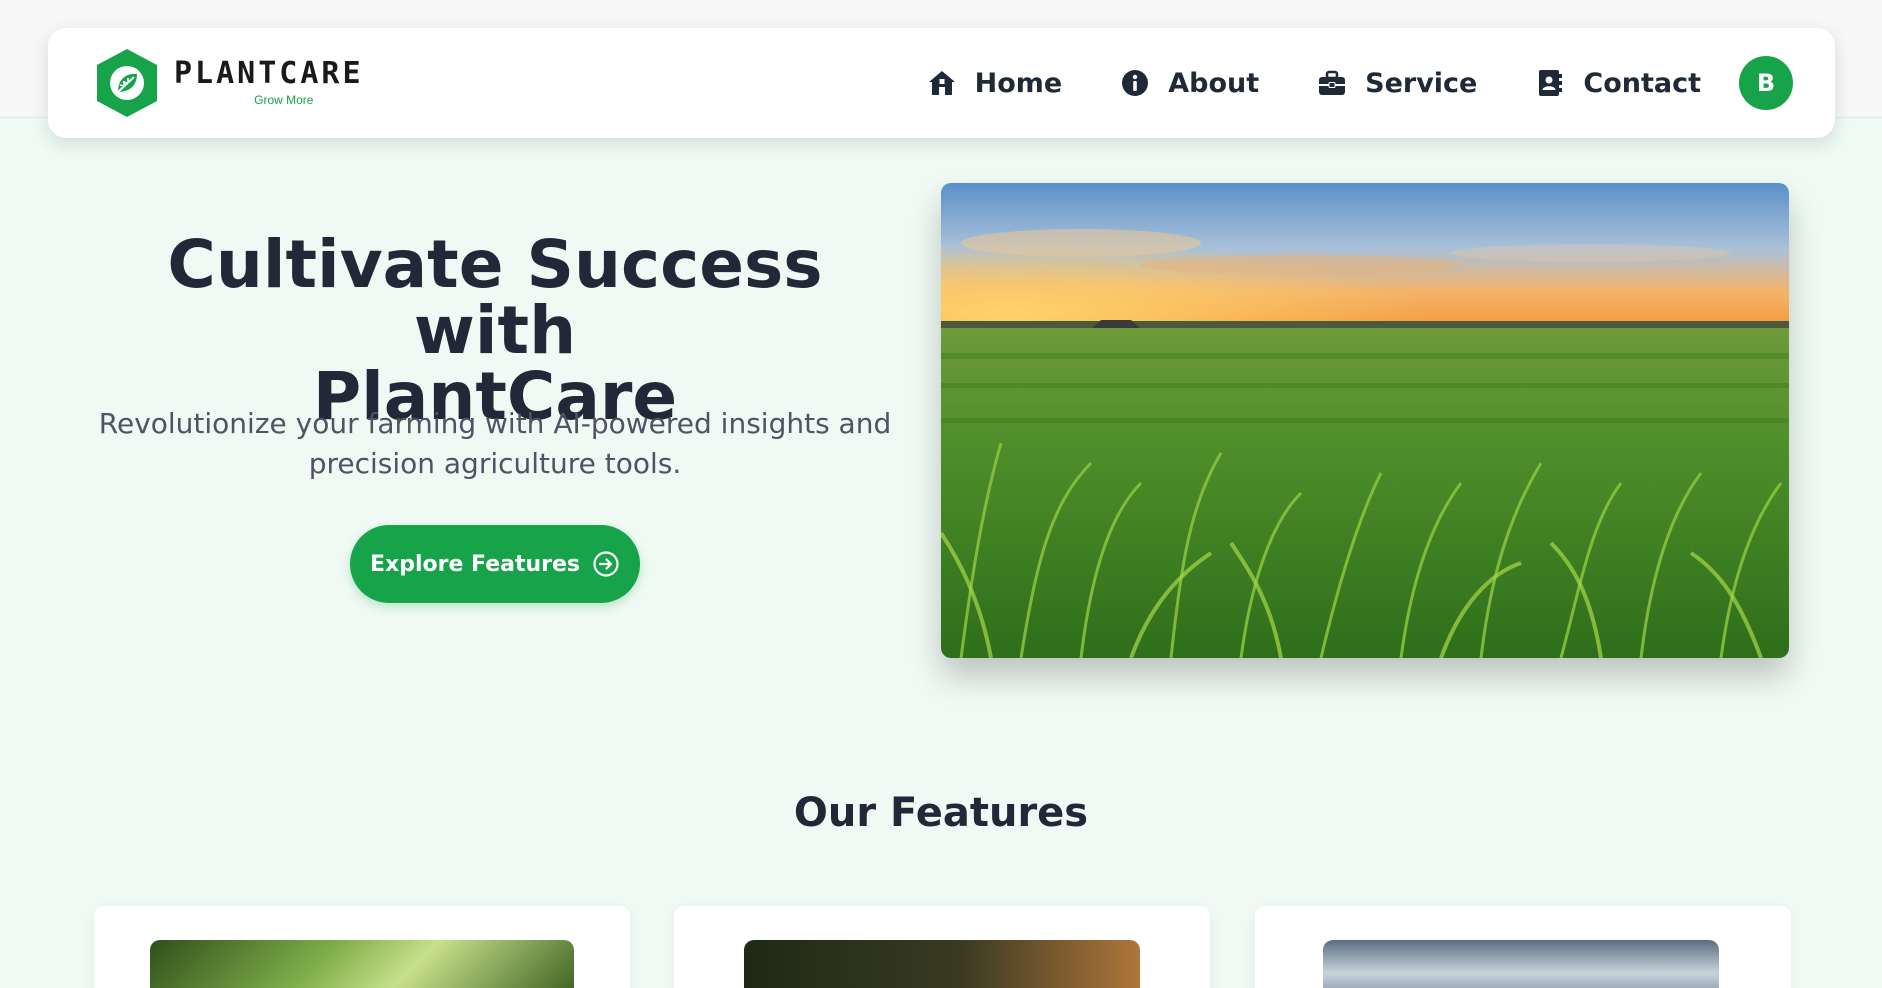  Describe the element at coordinates (1214, 83) in the screenshot. I see `nav-item-label: About` at that location.